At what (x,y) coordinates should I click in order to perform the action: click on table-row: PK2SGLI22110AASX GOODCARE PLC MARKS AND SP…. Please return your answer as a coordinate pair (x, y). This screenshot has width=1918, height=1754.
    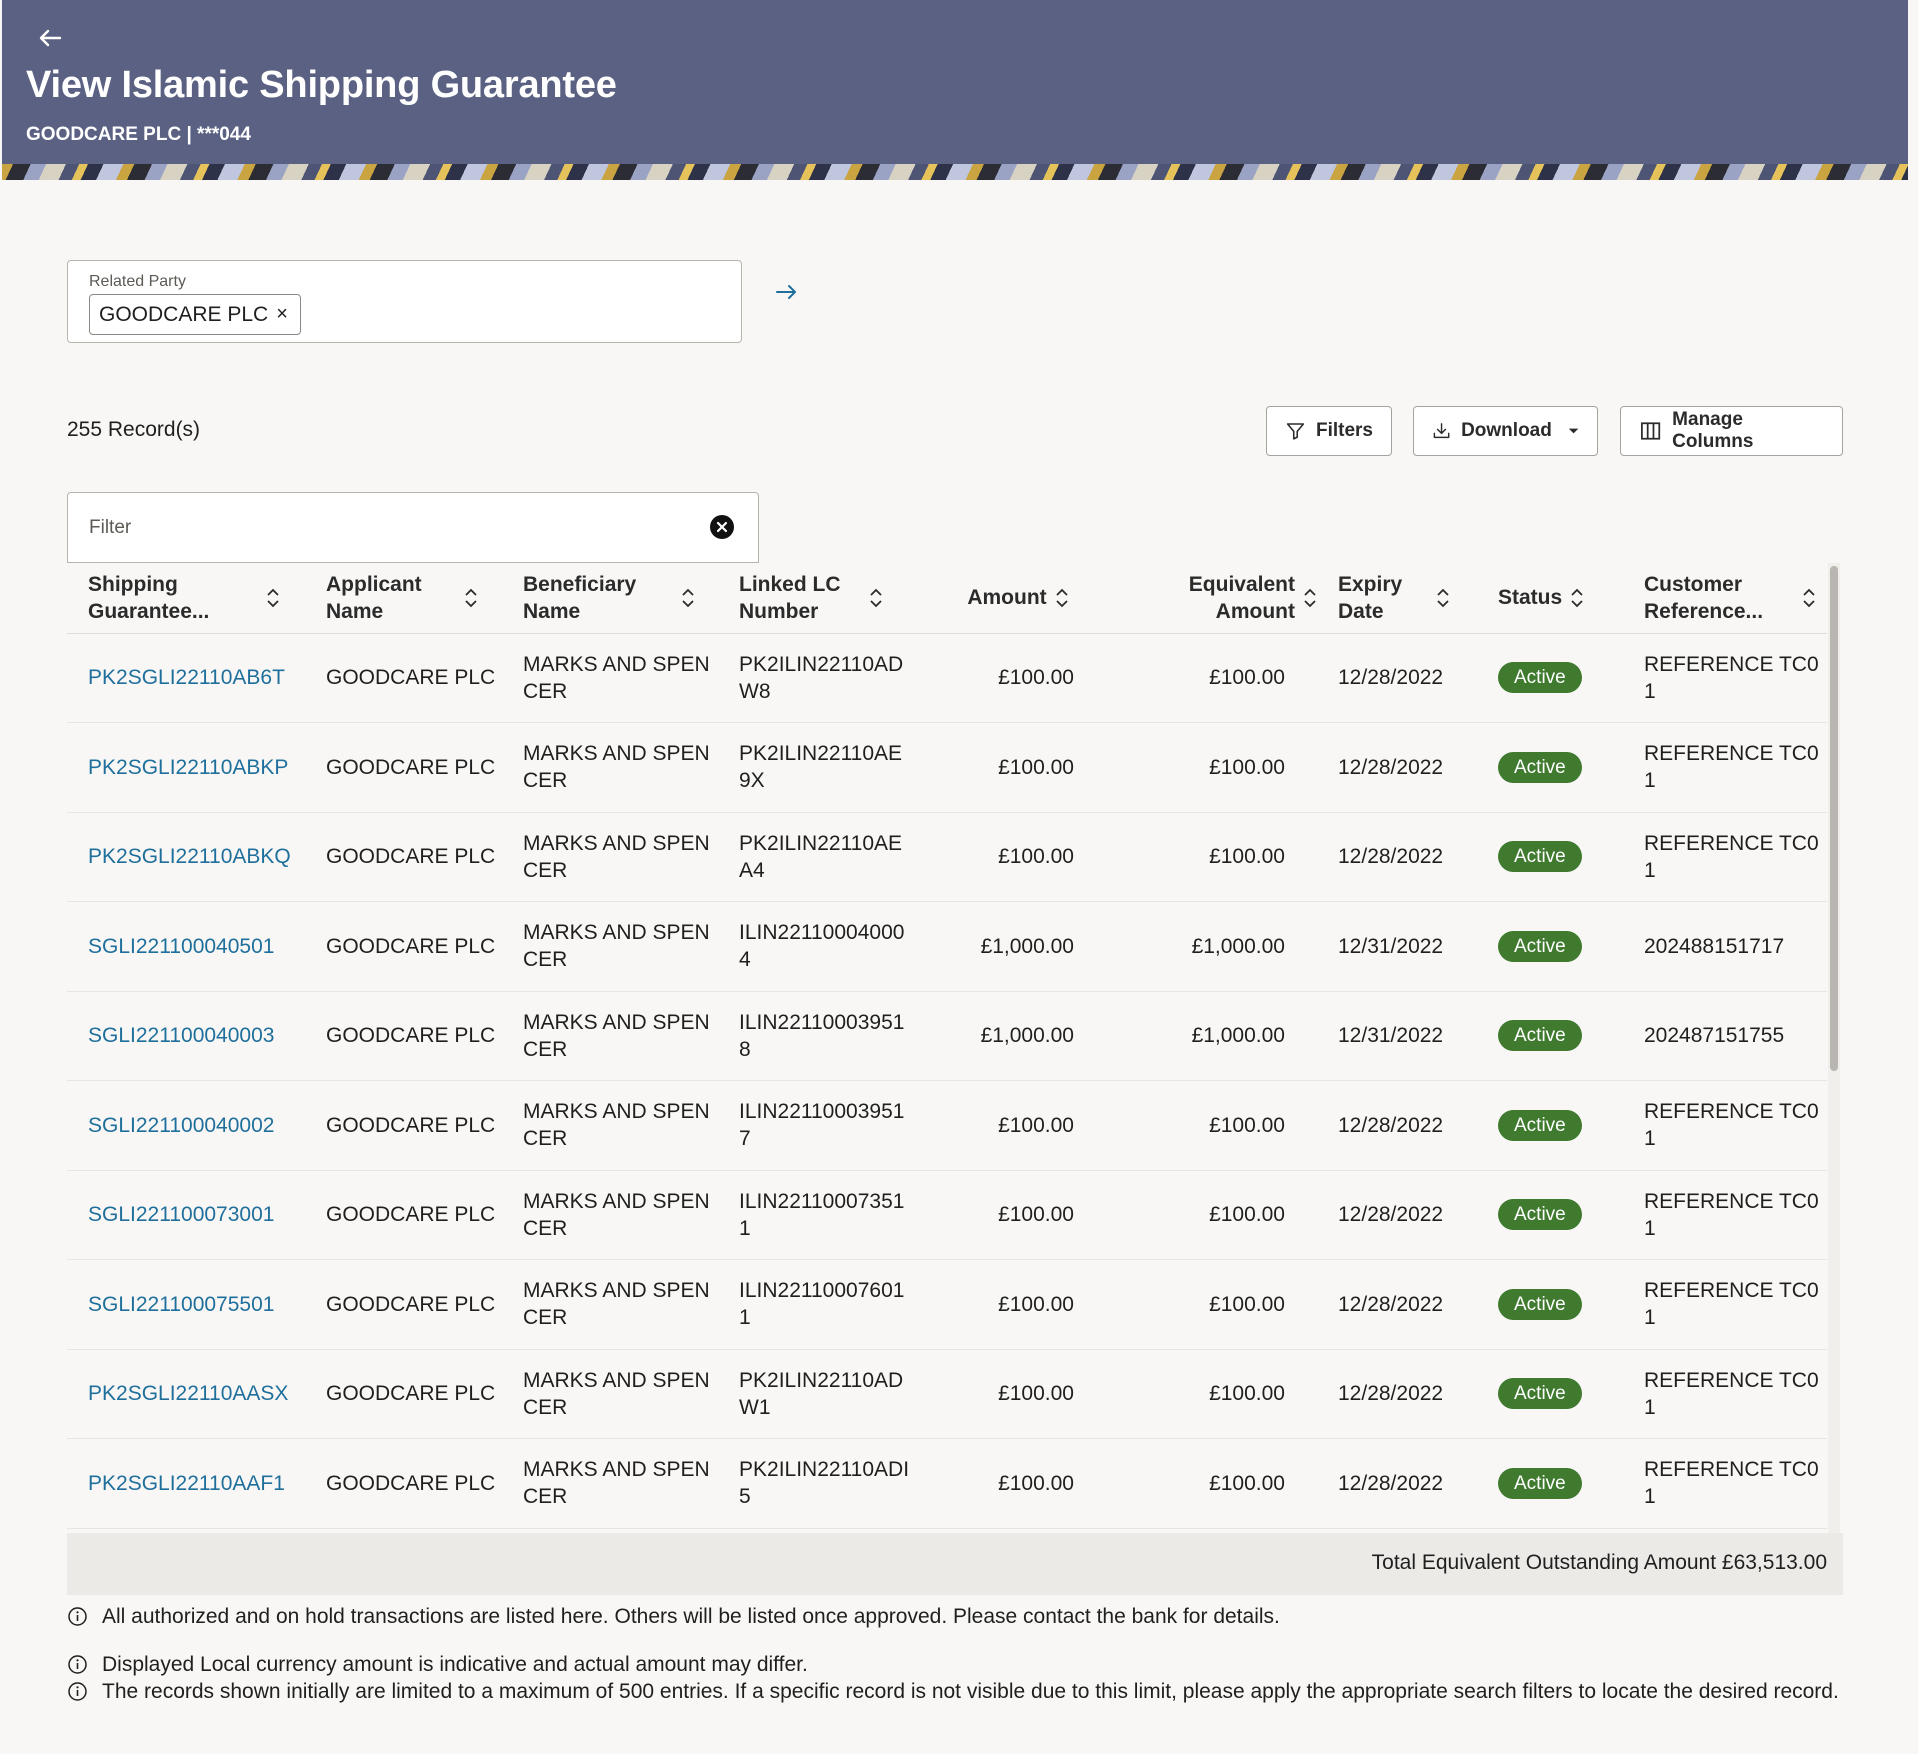
    Looking at the image, I should click on (947, 1394).